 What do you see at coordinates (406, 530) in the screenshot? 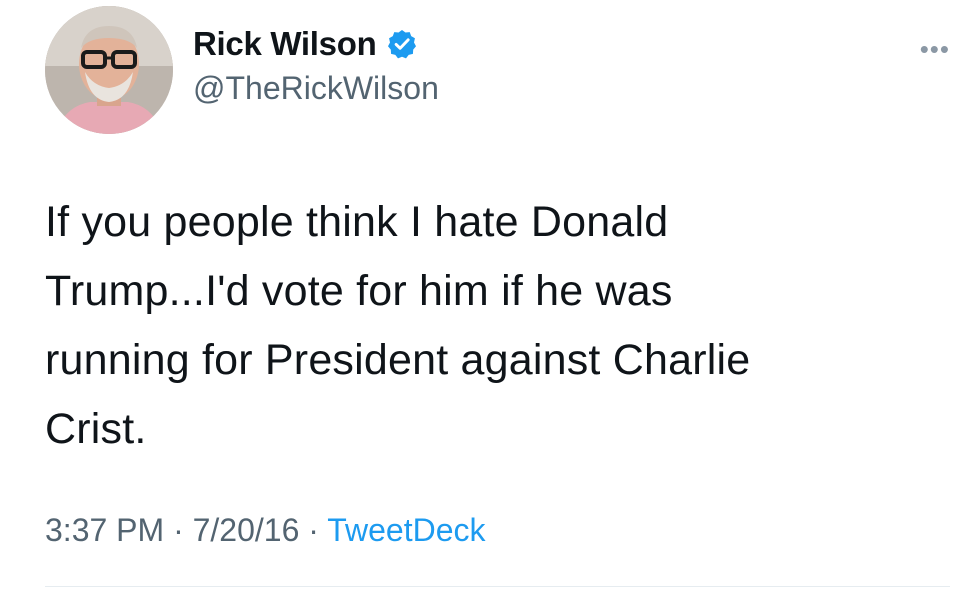
I see `tweet-source-link: TweetDeck` at bounding box center [406, 530].